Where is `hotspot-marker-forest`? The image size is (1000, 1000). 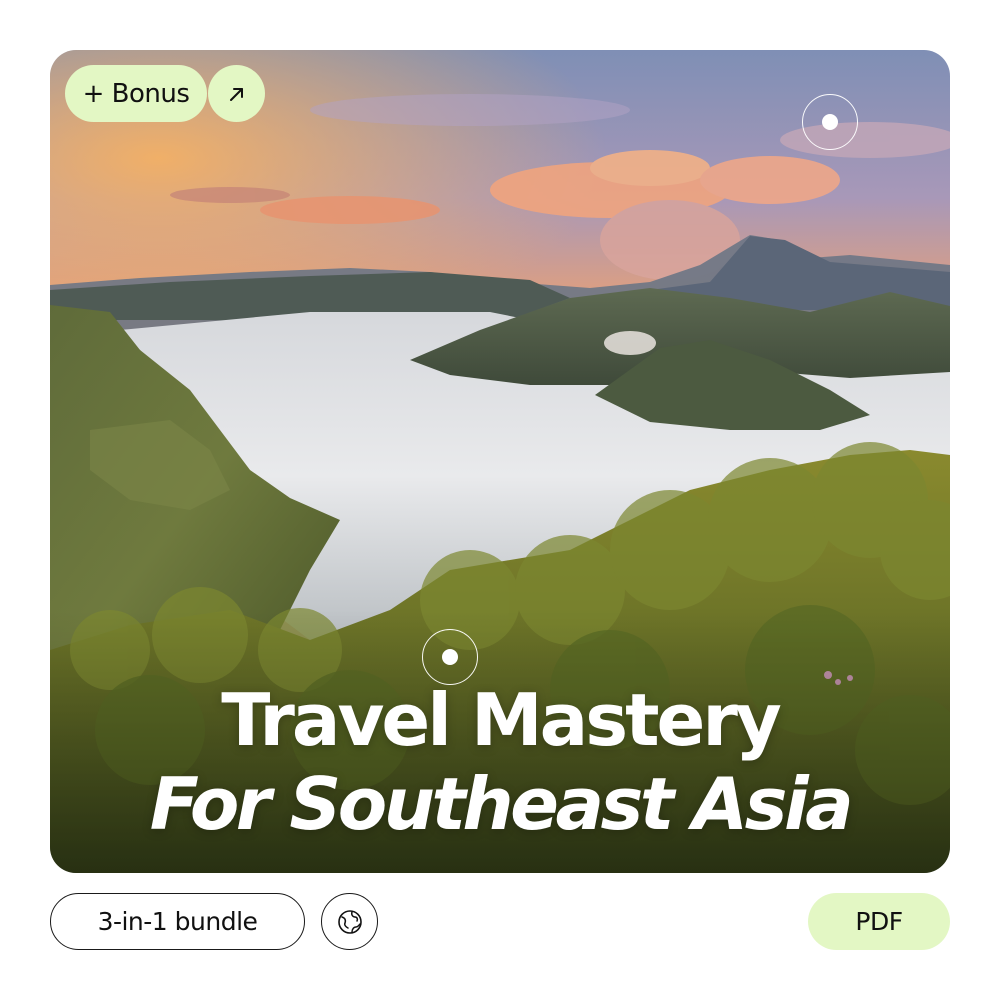
hotspot-marker-forest is located at coordinates (450, 657).